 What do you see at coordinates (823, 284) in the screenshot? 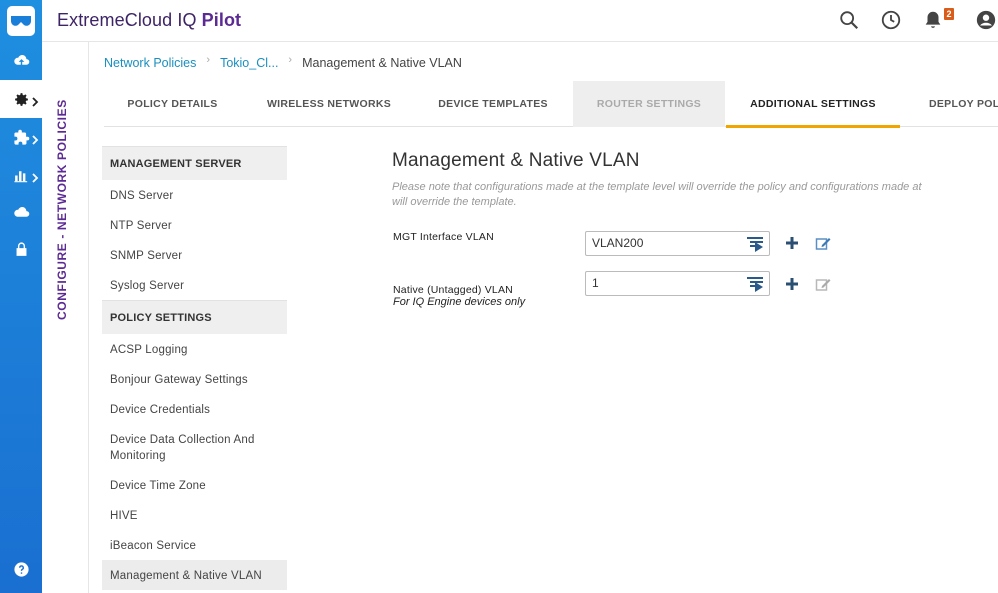
I see `edit-native-vlan-icon` at bounding box center [823, 284].